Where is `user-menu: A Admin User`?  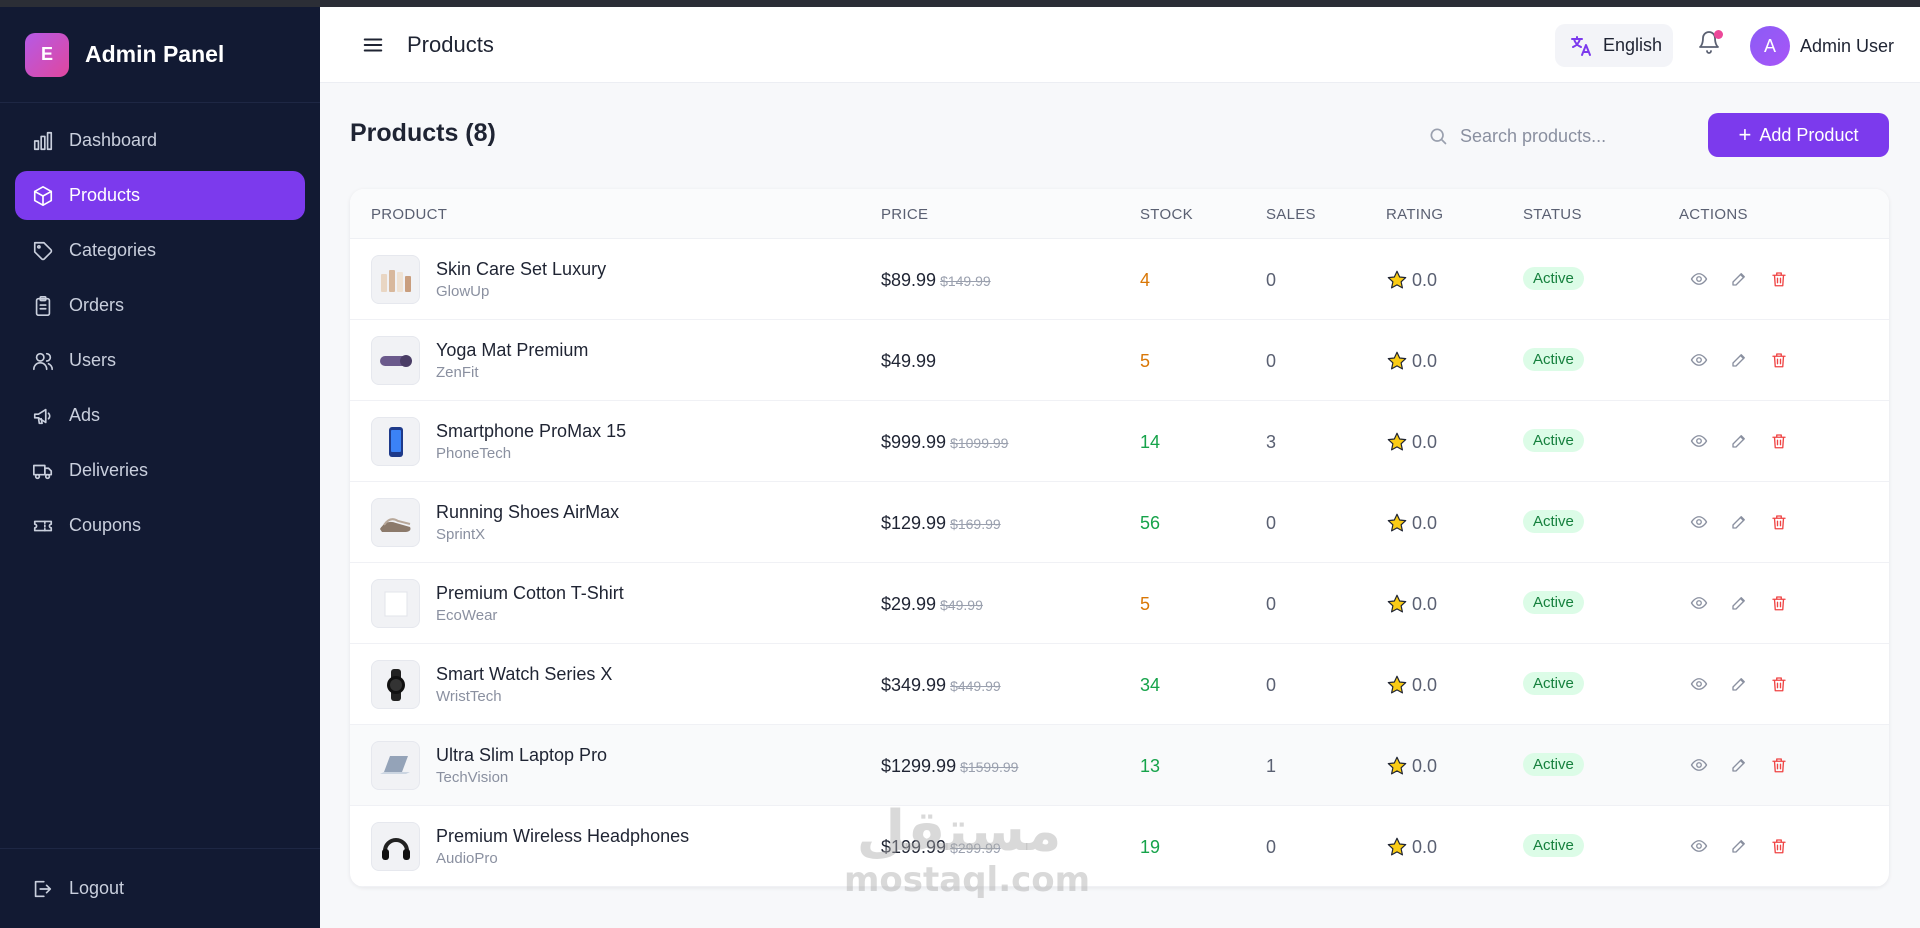 user-menu: A Admin User is located at coordinates (1822, 46).